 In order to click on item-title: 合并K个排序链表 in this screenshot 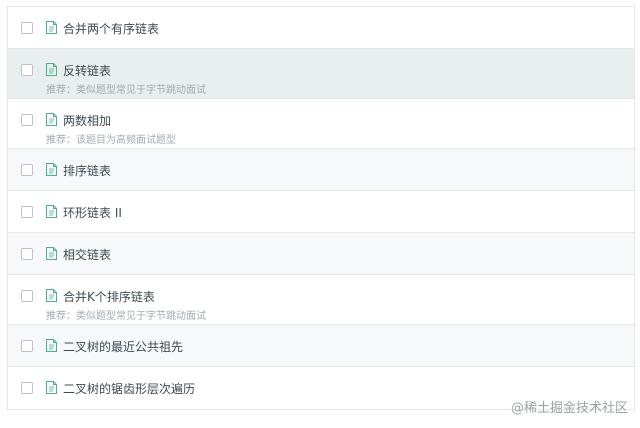, I will do `click(109, 296)`.